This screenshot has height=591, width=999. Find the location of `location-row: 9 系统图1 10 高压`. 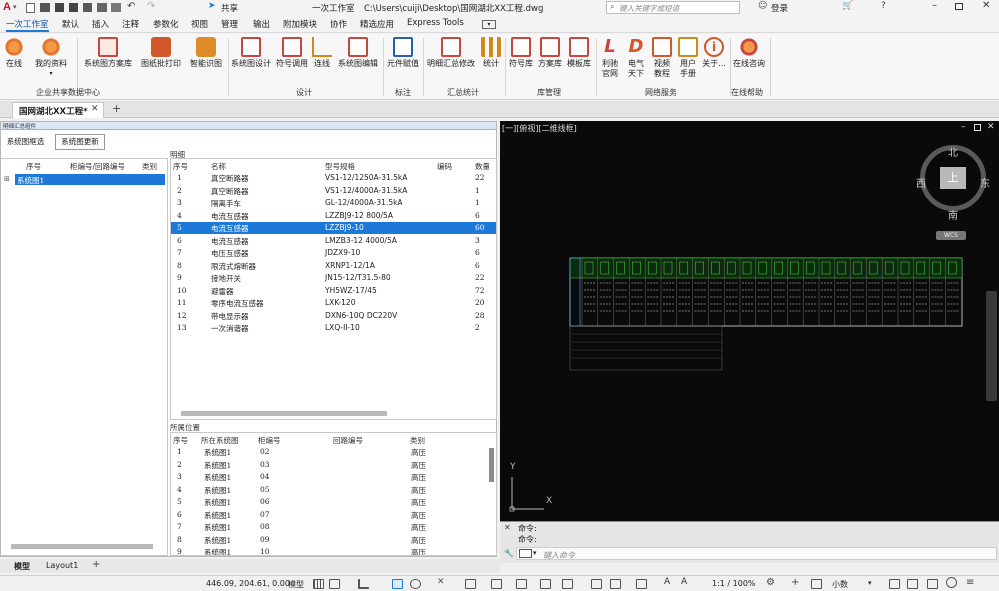

location-row: 9 系统图1 10 高压 is located at coordinates (328, 550).